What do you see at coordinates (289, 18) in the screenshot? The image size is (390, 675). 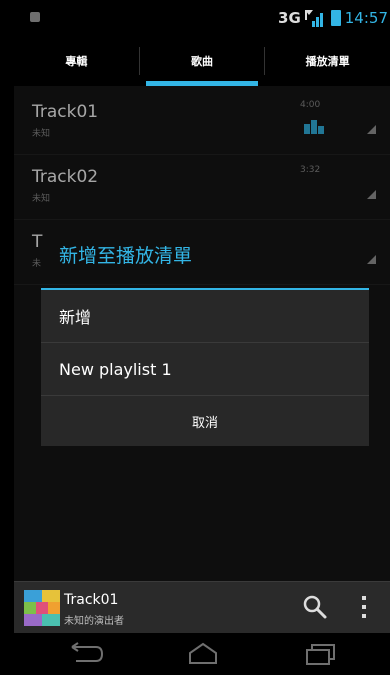 I see `network-type: 3G` at bounding box center [289, 18].